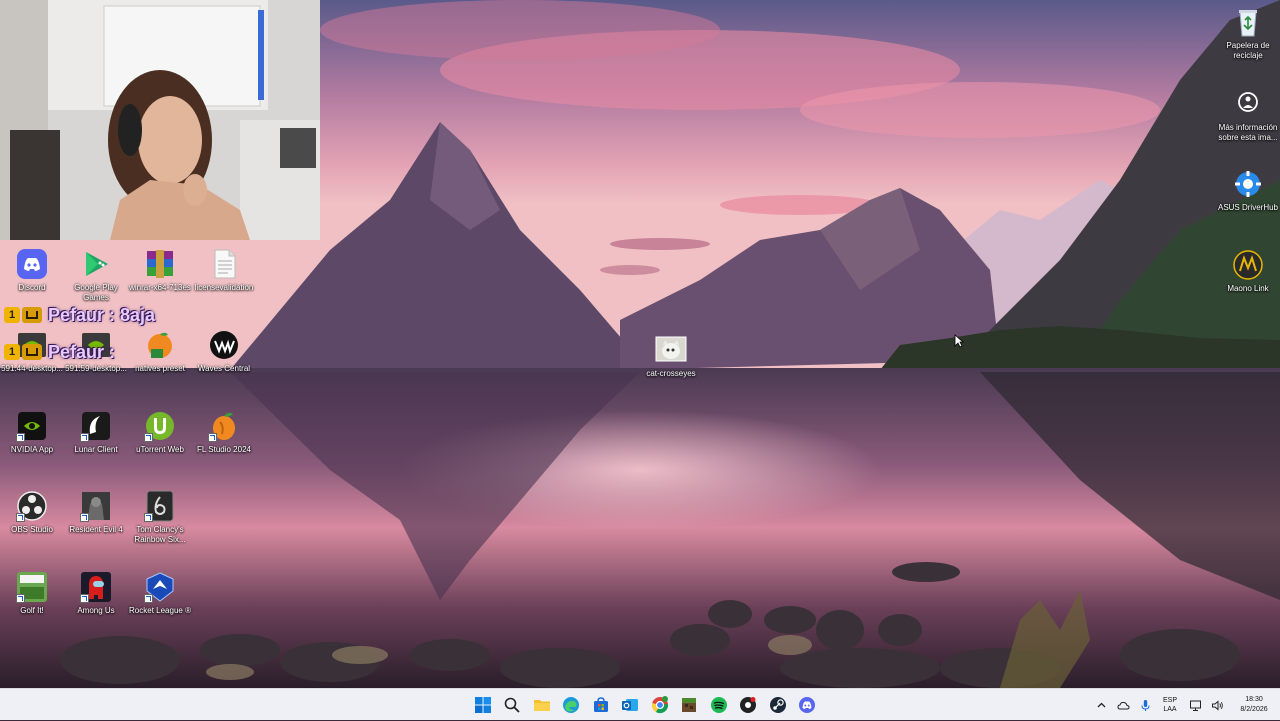 The height and width of the screenshot is (721, 1280). Describe the element at coordinates (96, 432) in the screenshot. I see `desktop-icon-lunar-client: Lunar Client` at that location.